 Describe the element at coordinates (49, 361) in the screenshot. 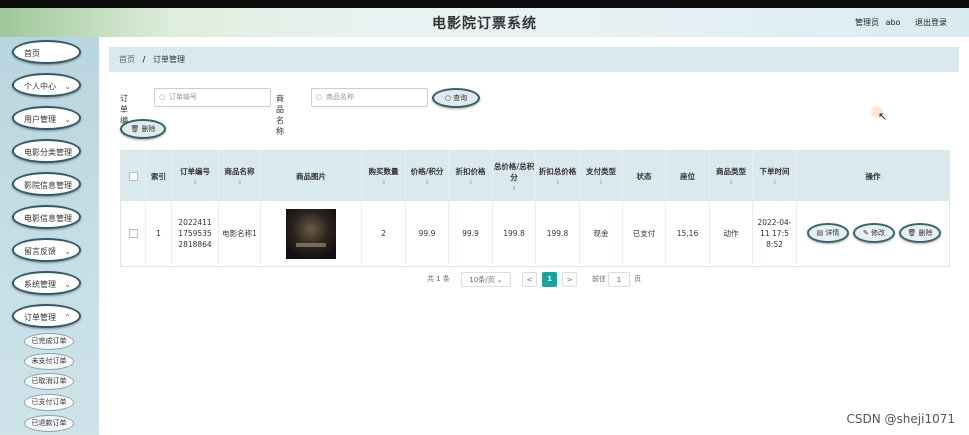

I see `submenu-unpaid-orders: 未支付订单` at that location.